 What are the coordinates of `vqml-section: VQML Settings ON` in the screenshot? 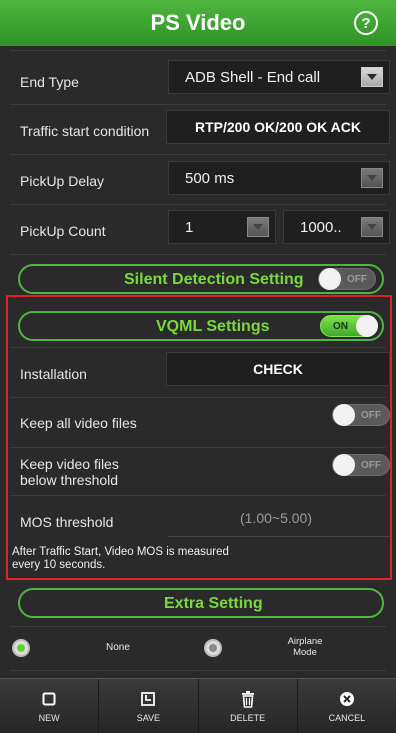 It's located at (201, 326).